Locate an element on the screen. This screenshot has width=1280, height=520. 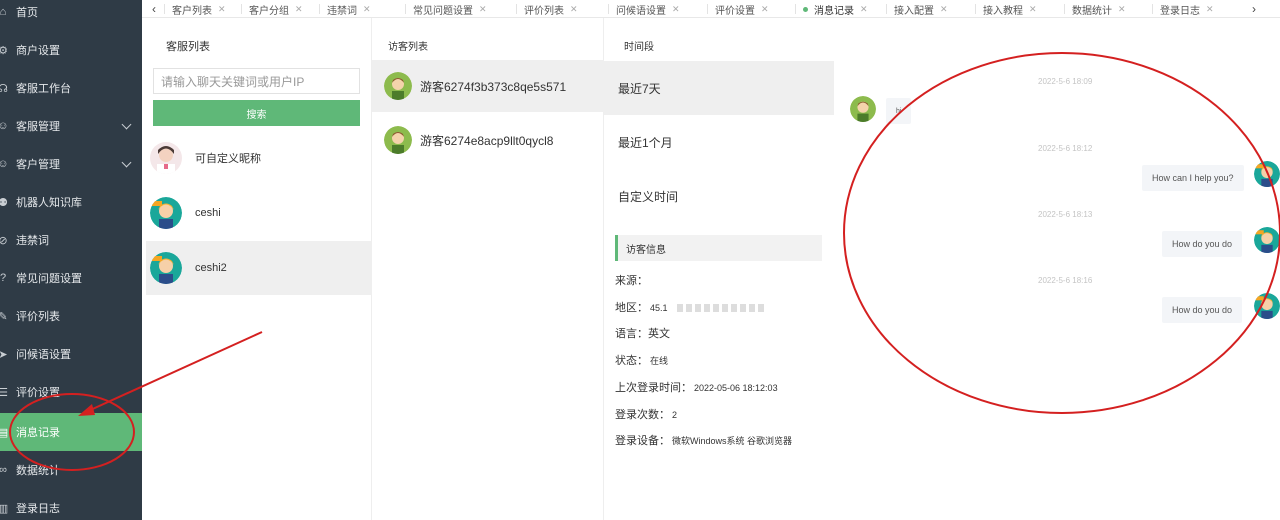
search-input: 请输入聊天关键词或用户IP is located at coordinates (256, 81).